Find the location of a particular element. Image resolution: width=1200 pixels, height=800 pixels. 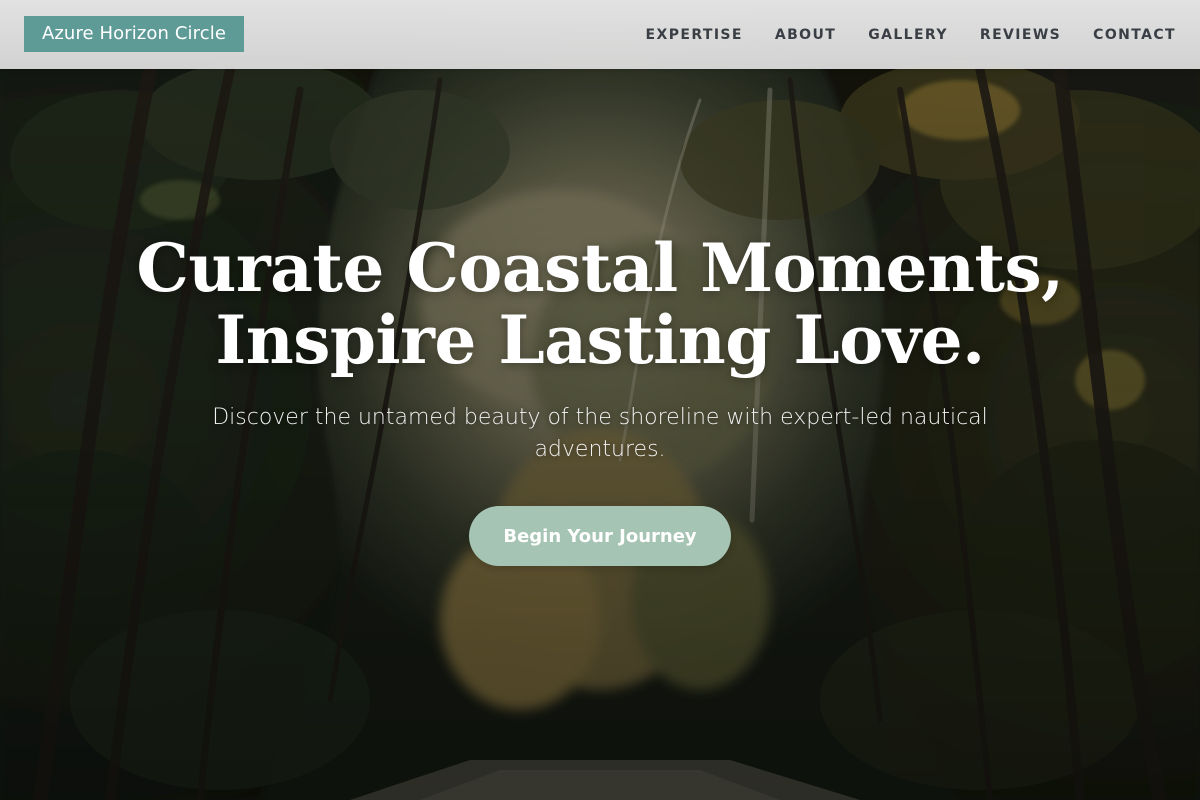

begin-journey-button: Begin Your Journey is located at coordinates (600, 536).